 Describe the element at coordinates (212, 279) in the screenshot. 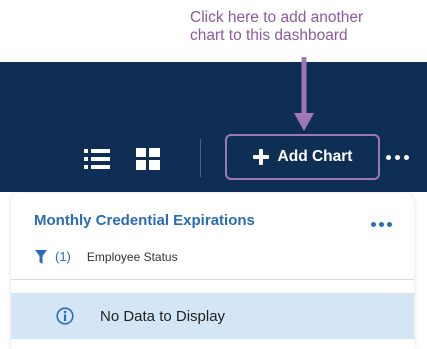

I see `card-divider` at that location.